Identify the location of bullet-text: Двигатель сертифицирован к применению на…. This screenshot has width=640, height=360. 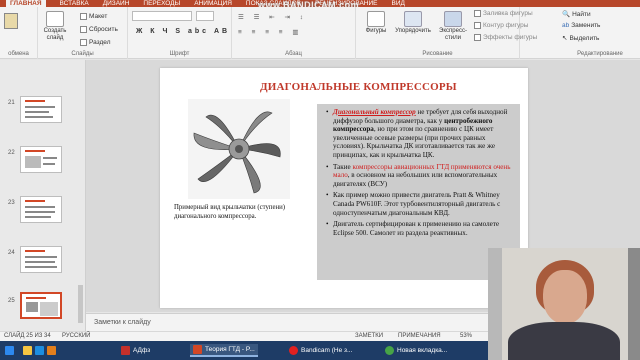
(416, 228).